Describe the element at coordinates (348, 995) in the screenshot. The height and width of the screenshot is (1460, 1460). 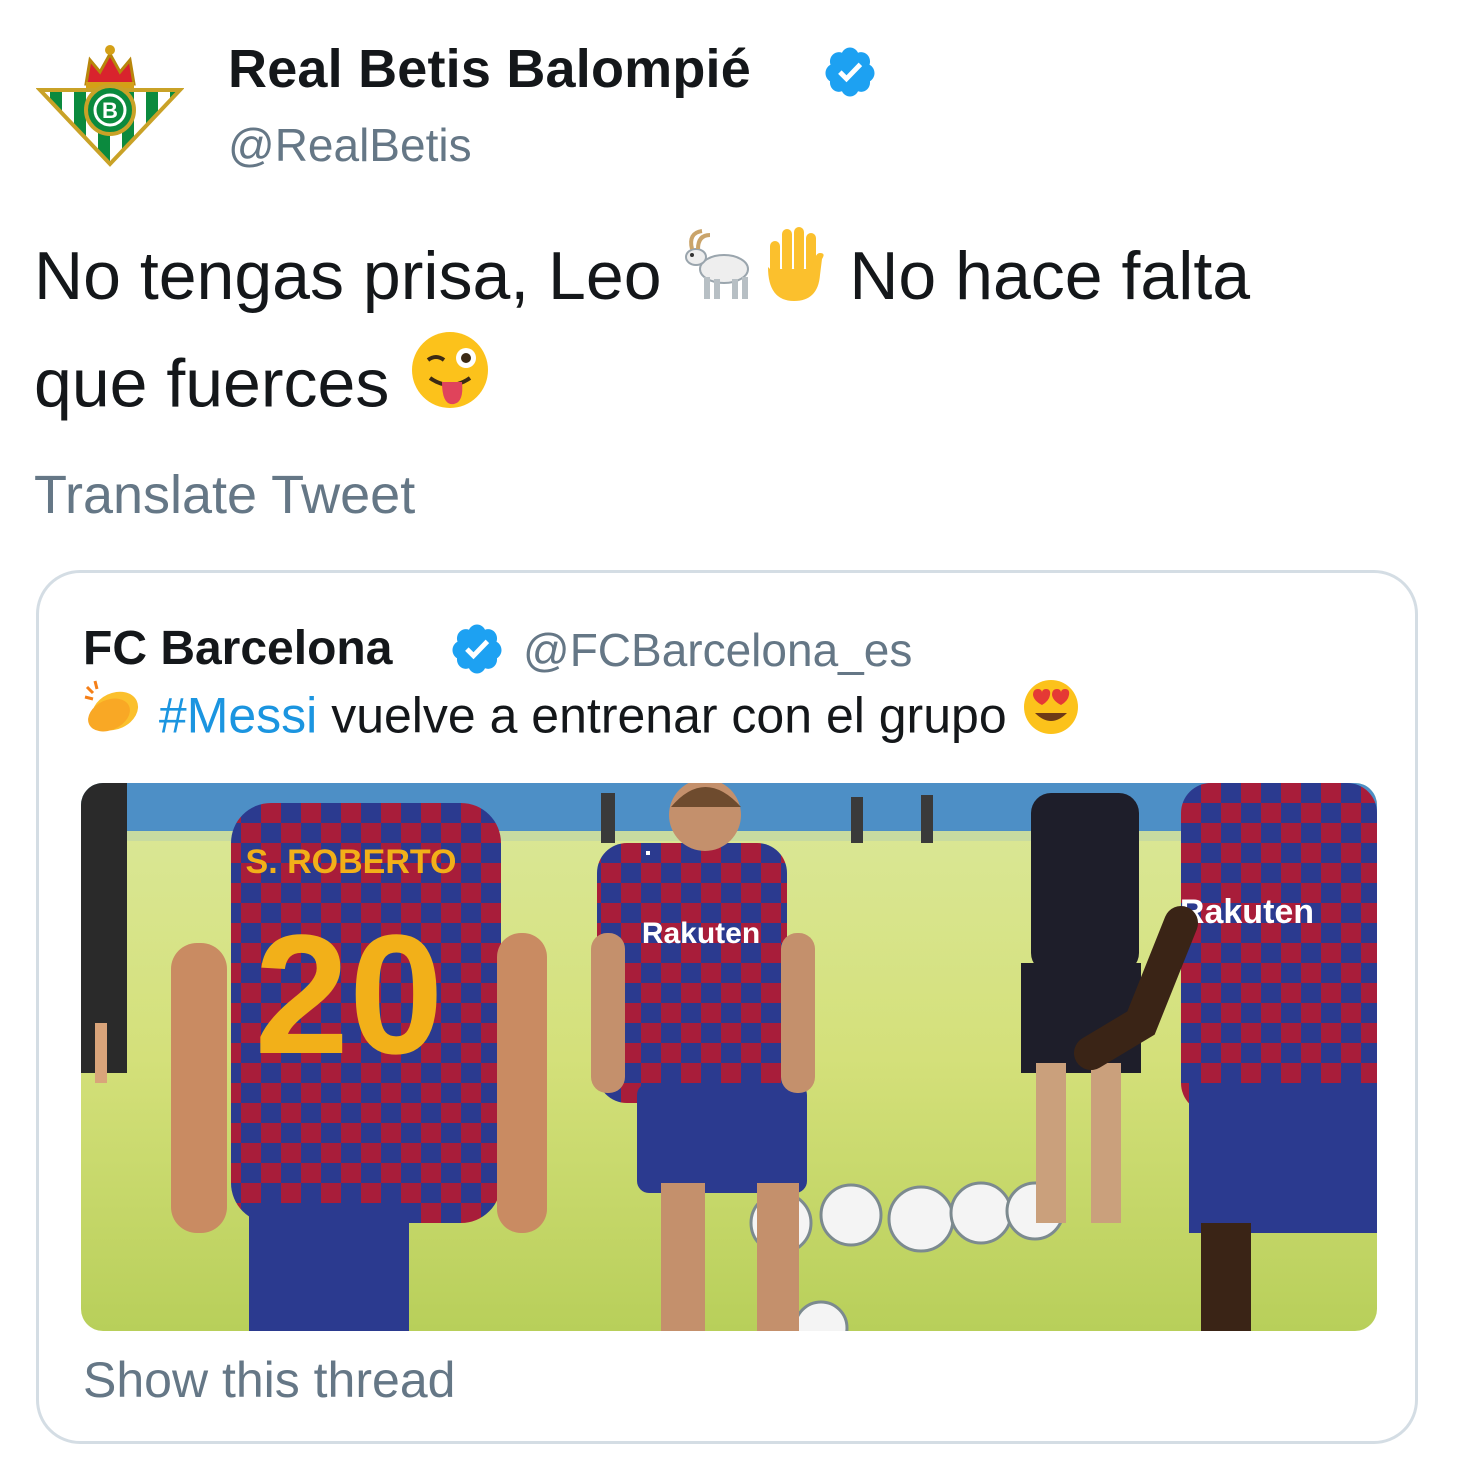
I see `svg-text: 20` at that location.